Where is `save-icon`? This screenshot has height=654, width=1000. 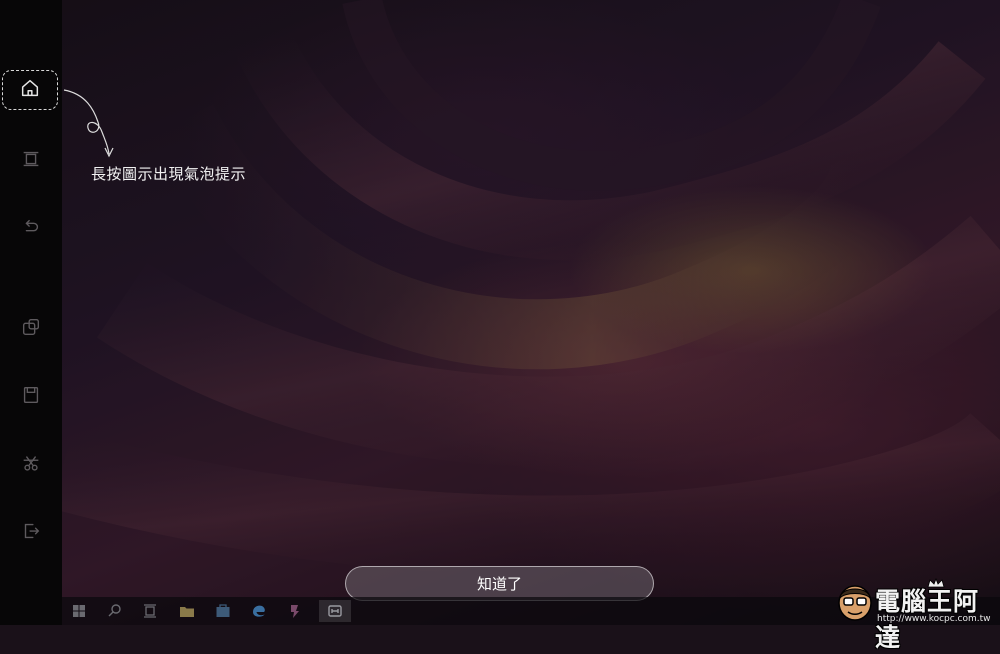
save-icon is located at coordinates (31, 397).